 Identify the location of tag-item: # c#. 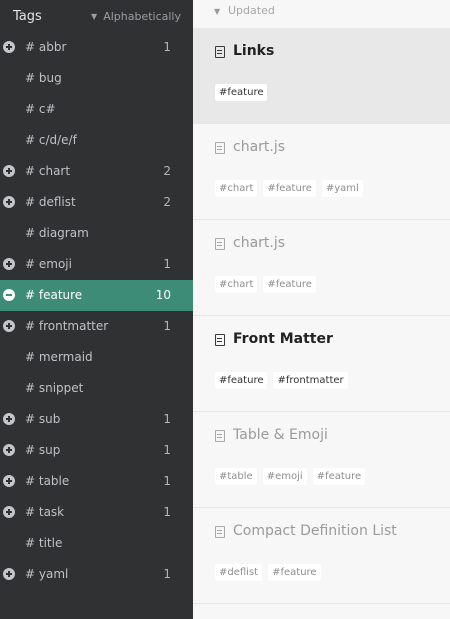
(96, 109).